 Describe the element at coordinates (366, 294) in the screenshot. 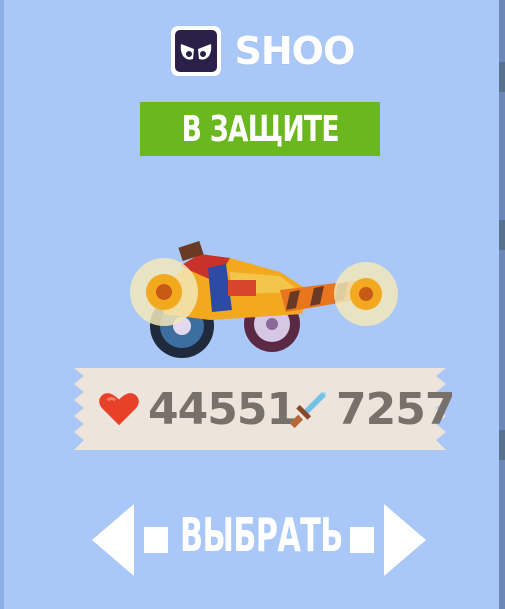

I see `front-saw` at that location.